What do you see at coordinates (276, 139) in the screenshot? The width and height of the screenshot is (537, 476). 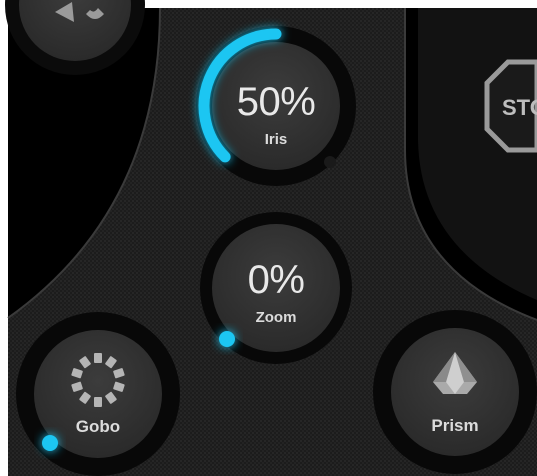 I see `iris-label: Iris` at bounding box center [276, 139].